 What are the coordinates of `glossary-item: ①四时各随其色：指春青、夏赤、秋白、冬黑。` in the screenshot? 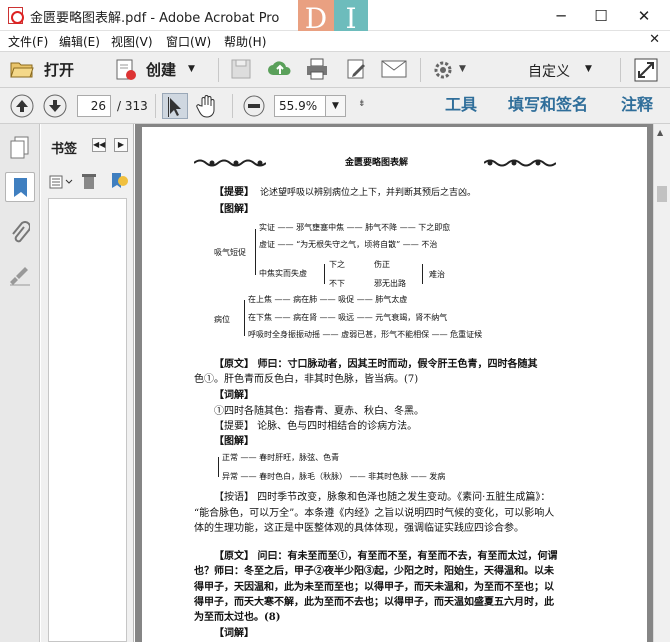 It's located at (319, 411).